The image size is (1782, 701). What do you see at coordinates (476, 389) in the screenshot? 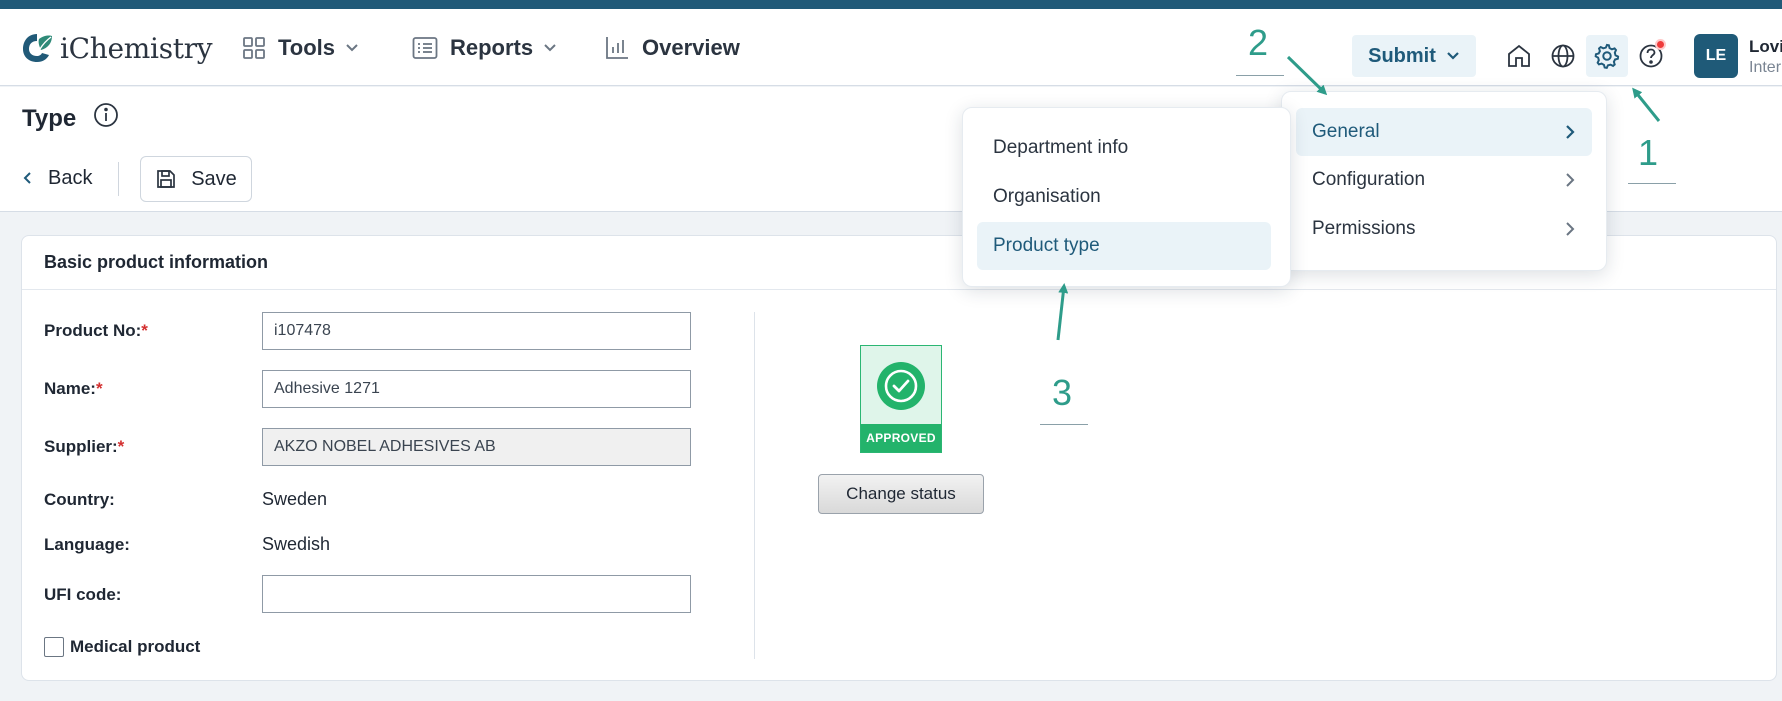
I see `name-input: Adhesive 1271` at bounding box center [476, 389].